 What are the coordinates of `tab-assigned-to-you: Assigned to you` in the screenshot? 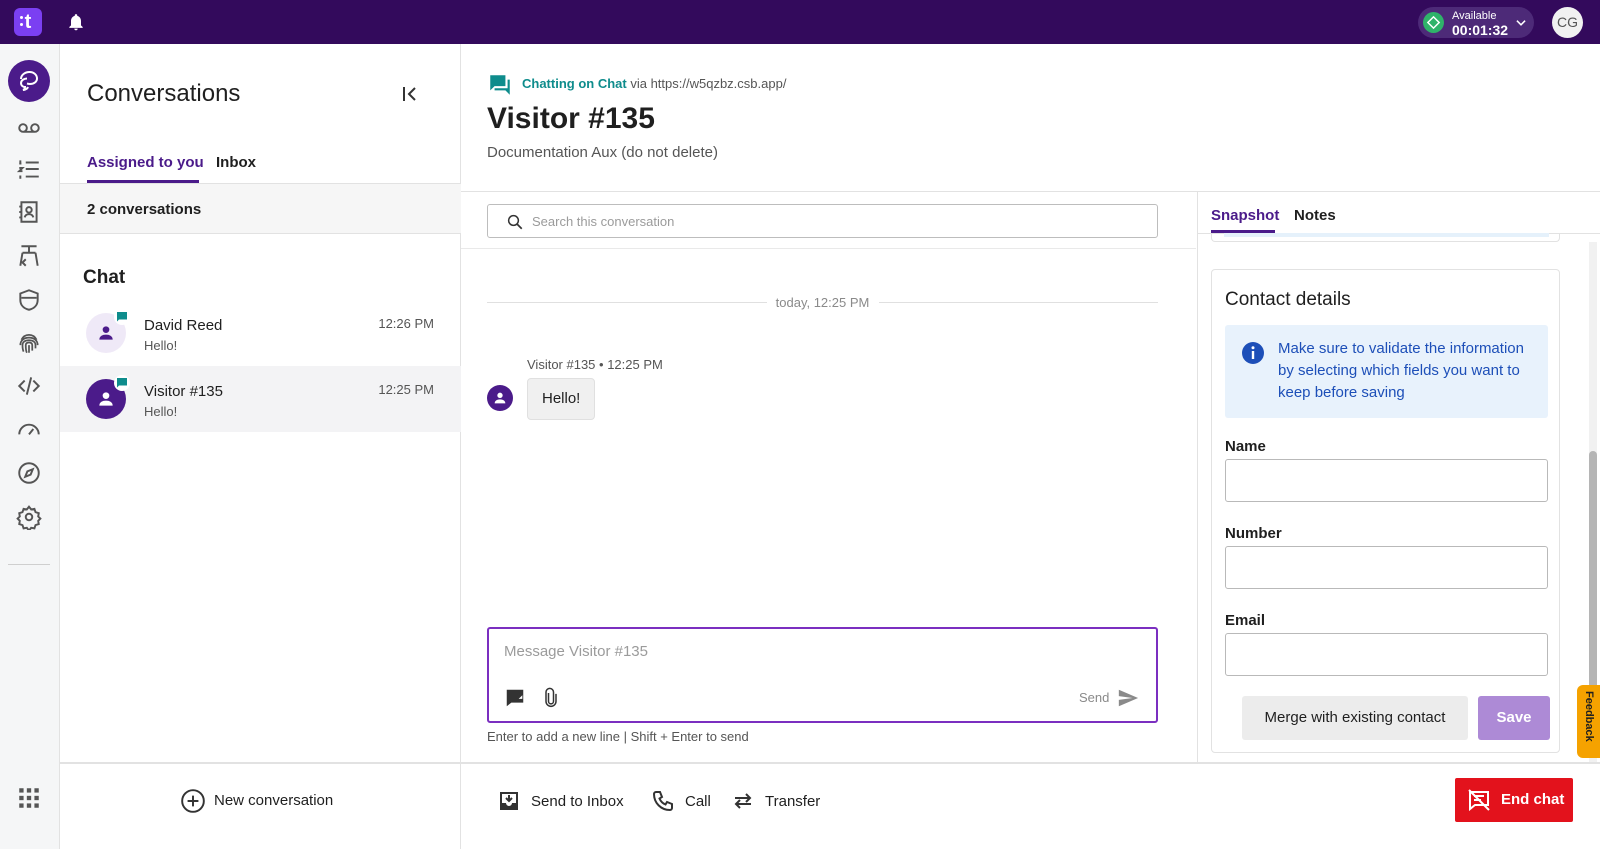 It's located at (145, 162).